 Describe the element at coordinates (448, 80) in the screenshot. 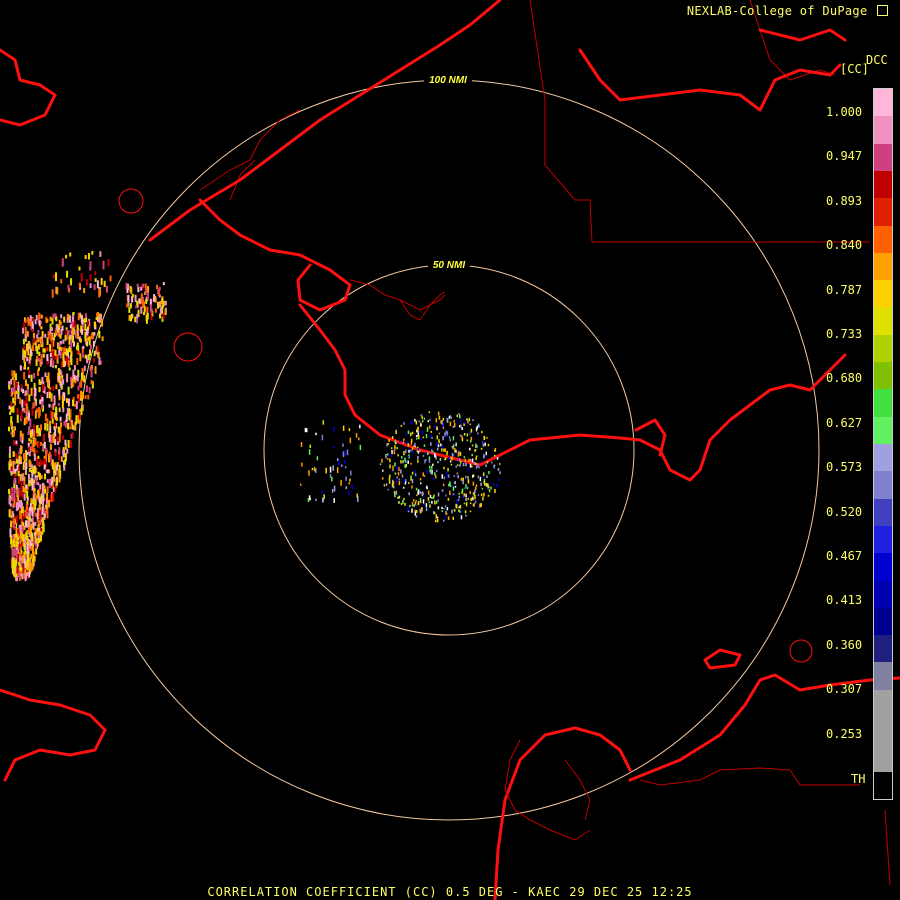

I see `range-ring-100-label: 100 NMI` at that location.